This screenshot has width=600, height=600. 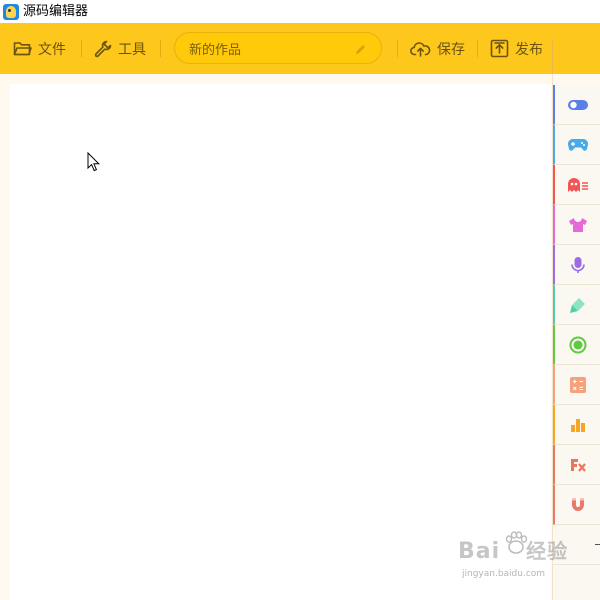 What do you see at coordinates (597, 544) in the screenshot?
I see `minus-icon` at bounding box center [597, 544].